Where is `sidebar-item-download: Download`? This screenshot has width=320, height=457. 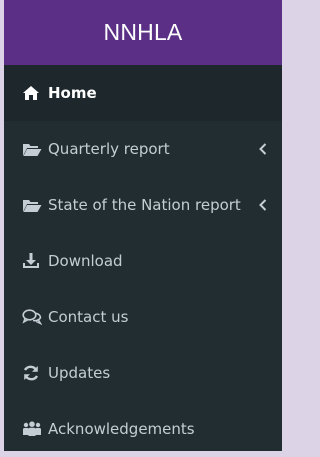 sidebar-item-download: Download is located at coordinates (143, 261).